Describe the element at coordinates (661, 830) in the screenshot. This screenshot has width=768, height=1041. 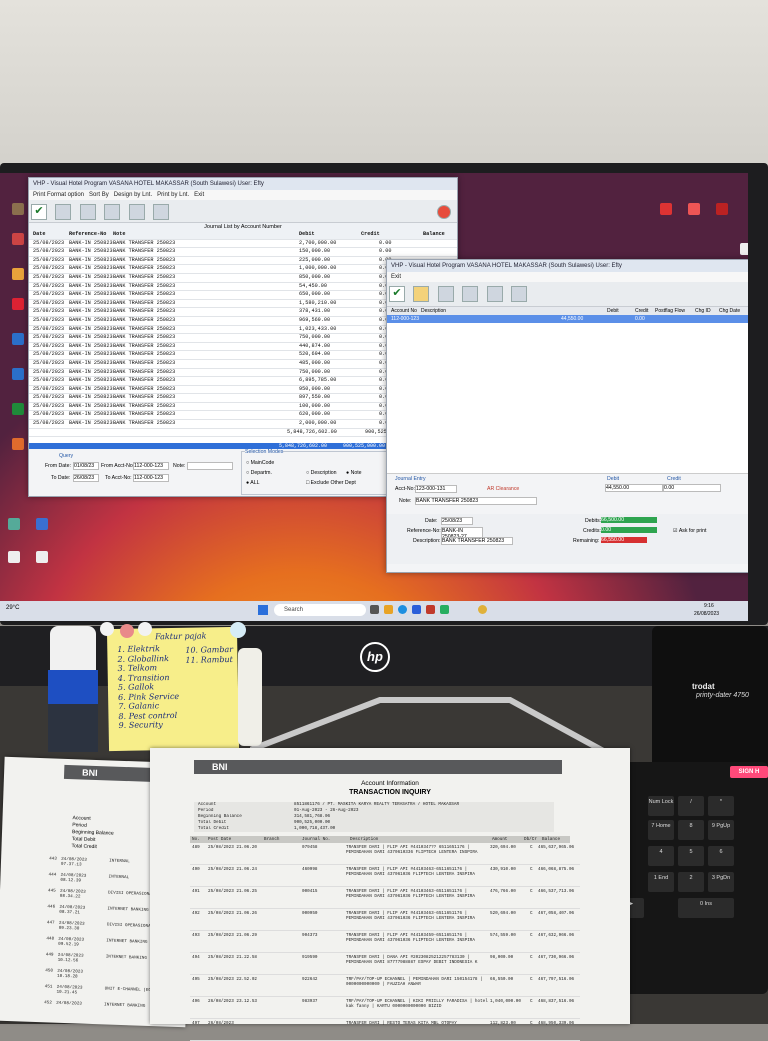
I see `key-num7: 7 Home` at that location.